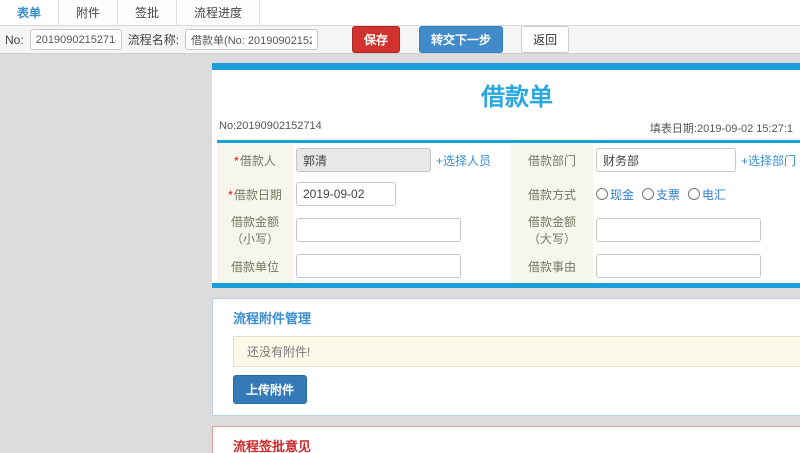  Describe the element at coordinates (506, 285) in the screenshot. I see `panel-bottom-bar` at that location.